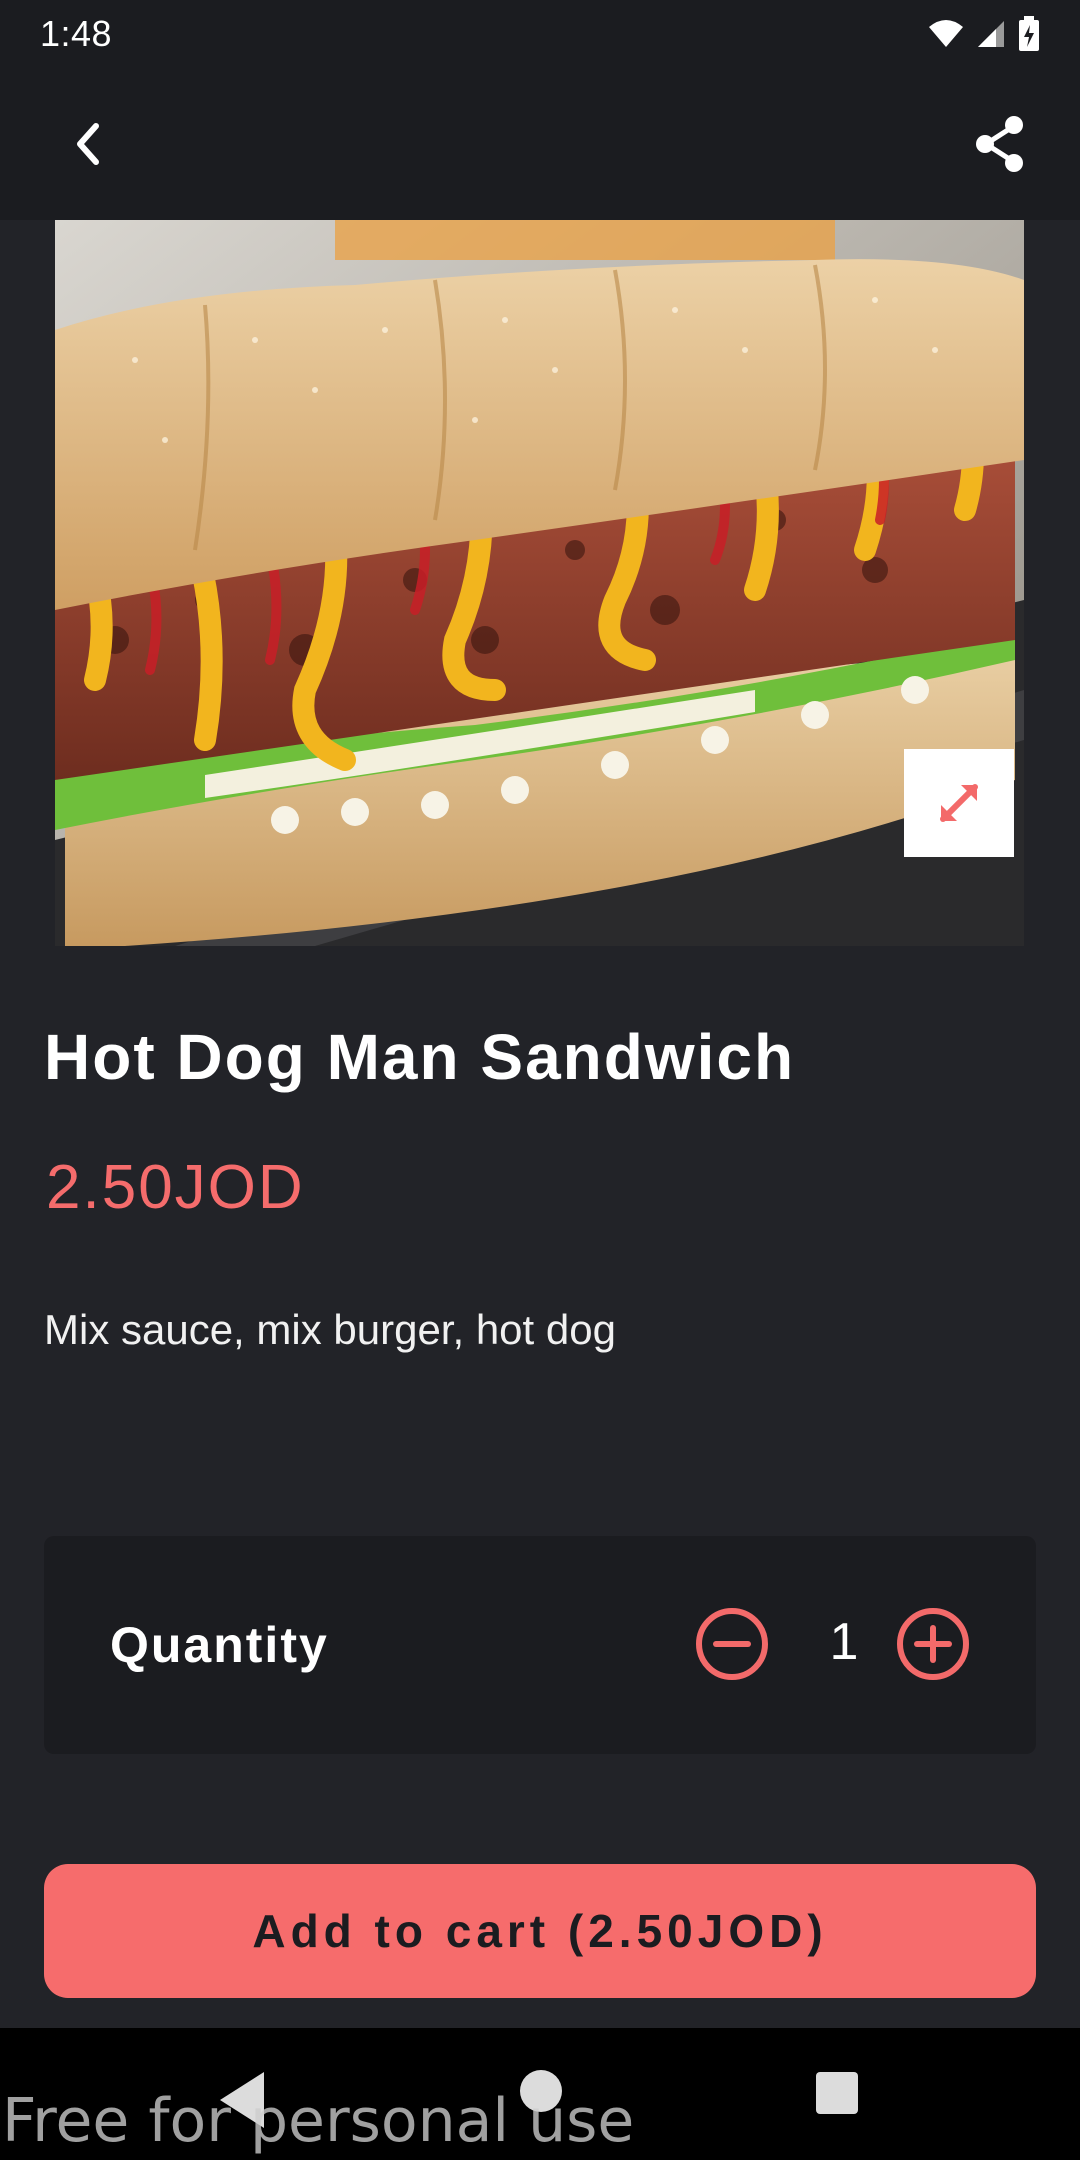  I want to click on plus-circle-icon, so click(933, 1644).